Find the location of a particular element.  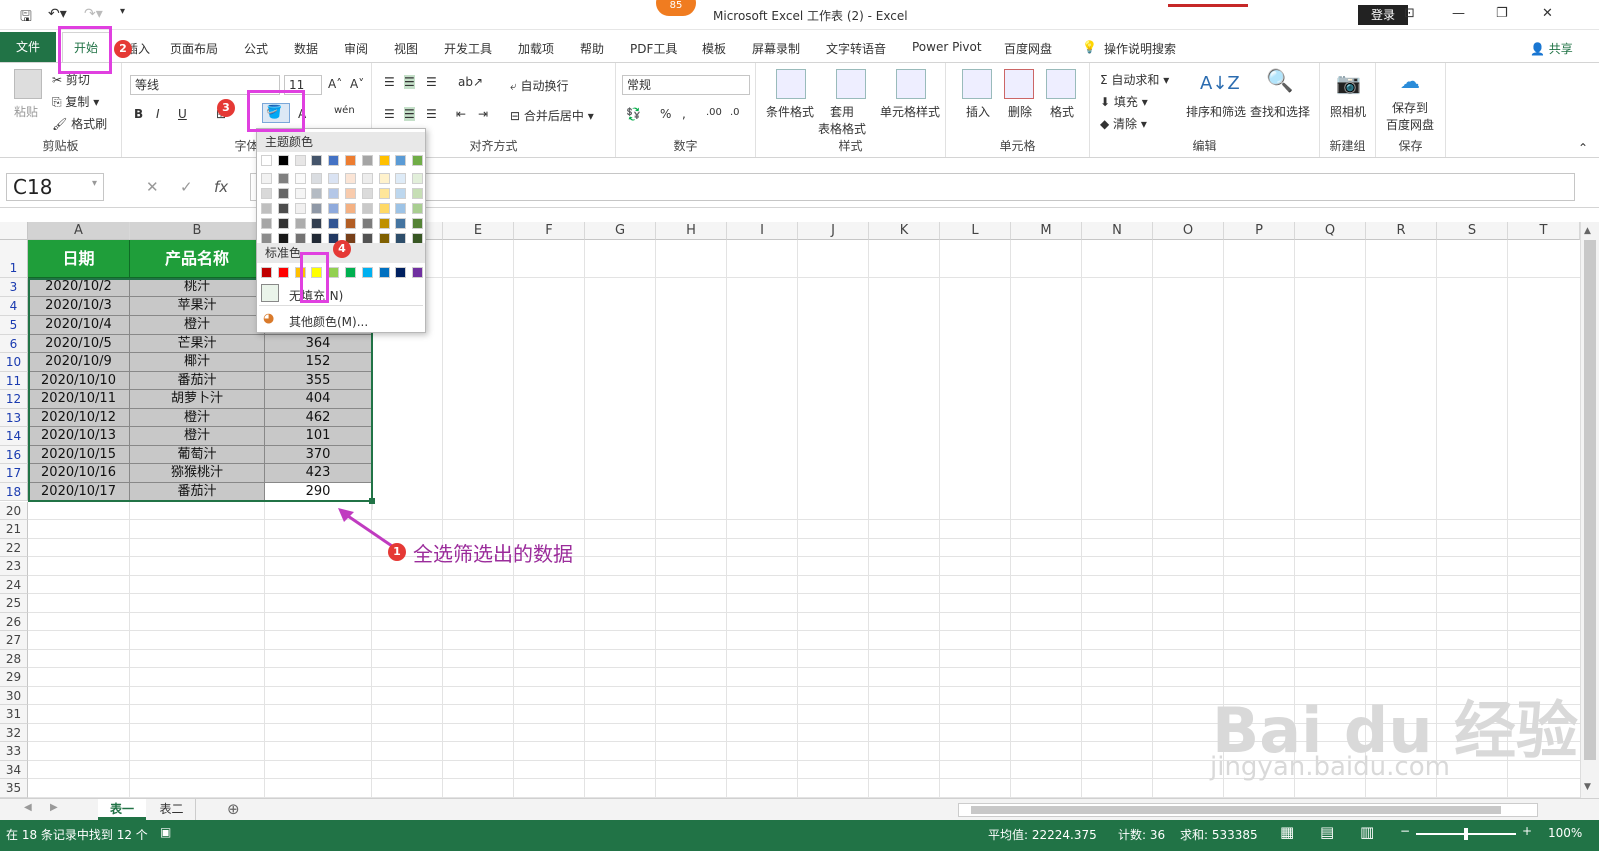

row-header: 14 is located at coordinates (14, 436).